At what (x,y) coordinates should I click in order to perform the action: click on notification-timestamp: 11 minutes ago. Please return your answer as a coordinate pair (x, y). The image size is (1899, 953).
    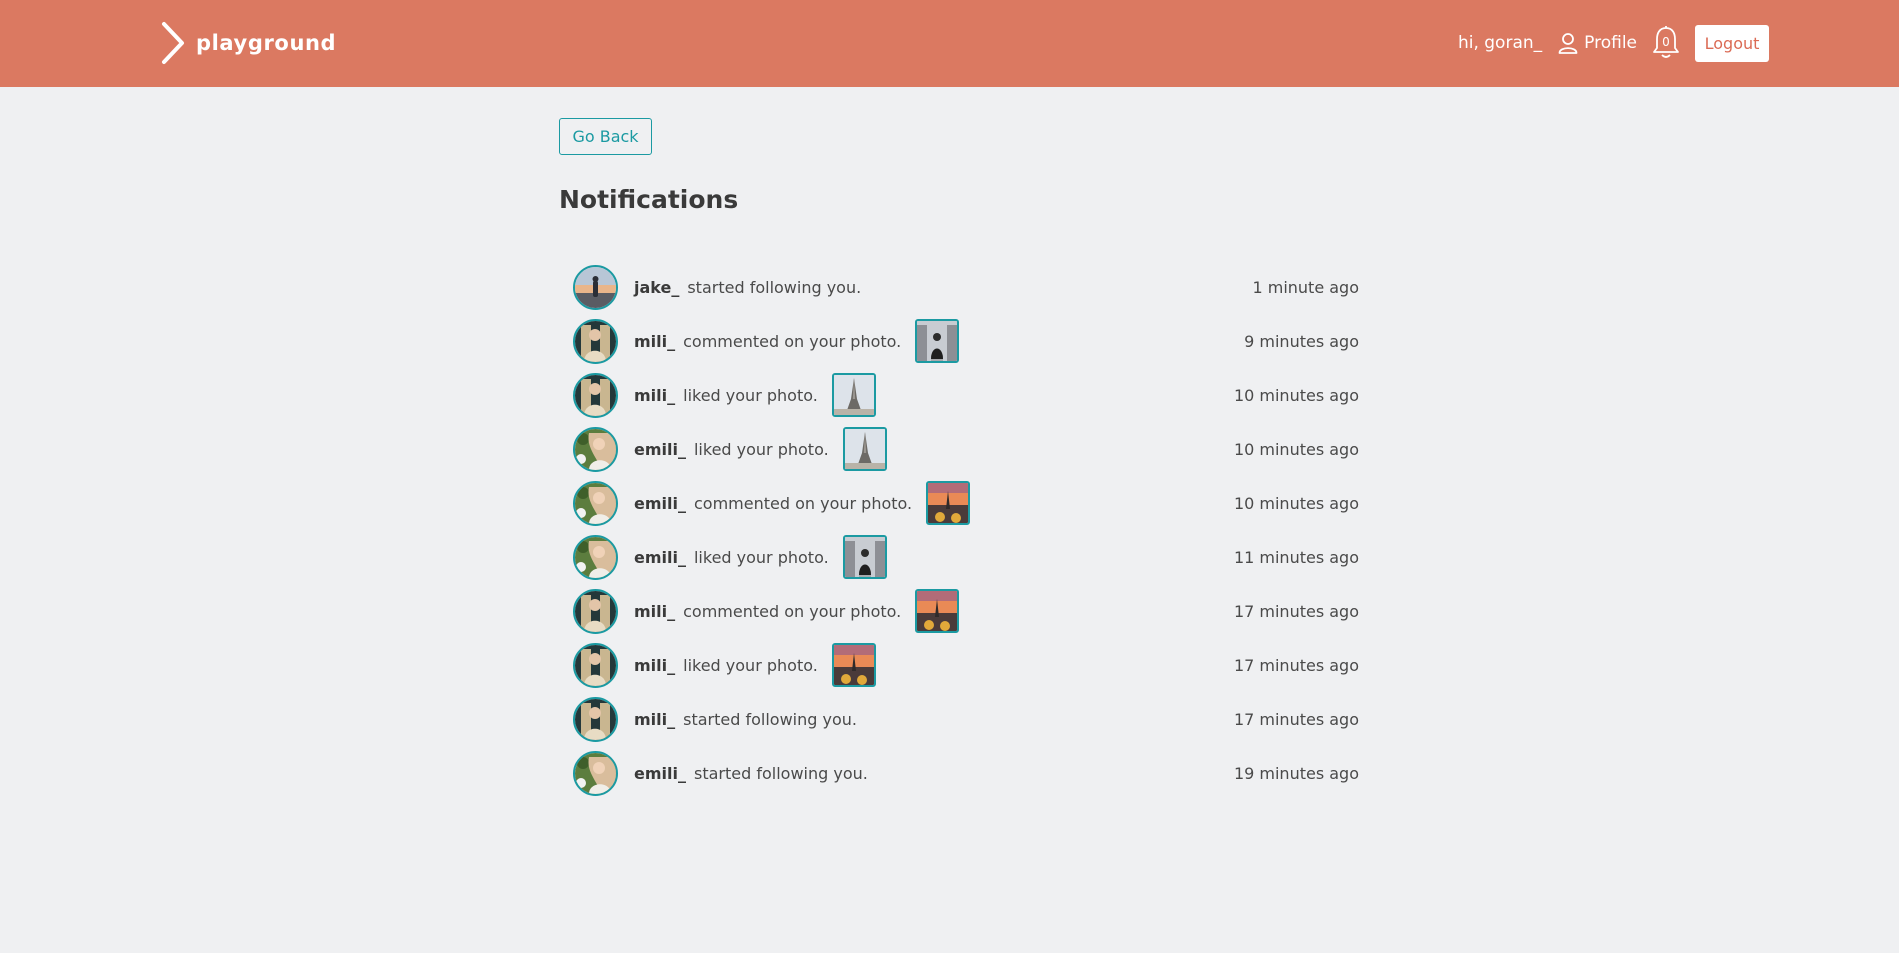
    Looking at the image, I should click on (1296, 557).